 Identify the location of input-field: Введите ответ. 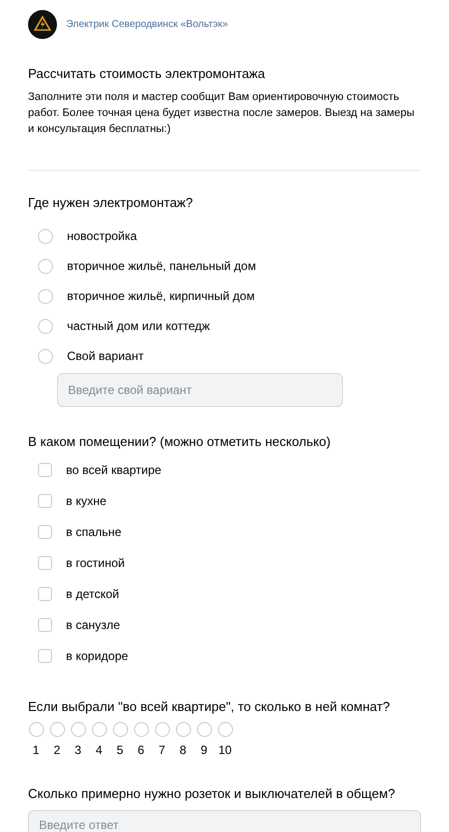
(224, 821).